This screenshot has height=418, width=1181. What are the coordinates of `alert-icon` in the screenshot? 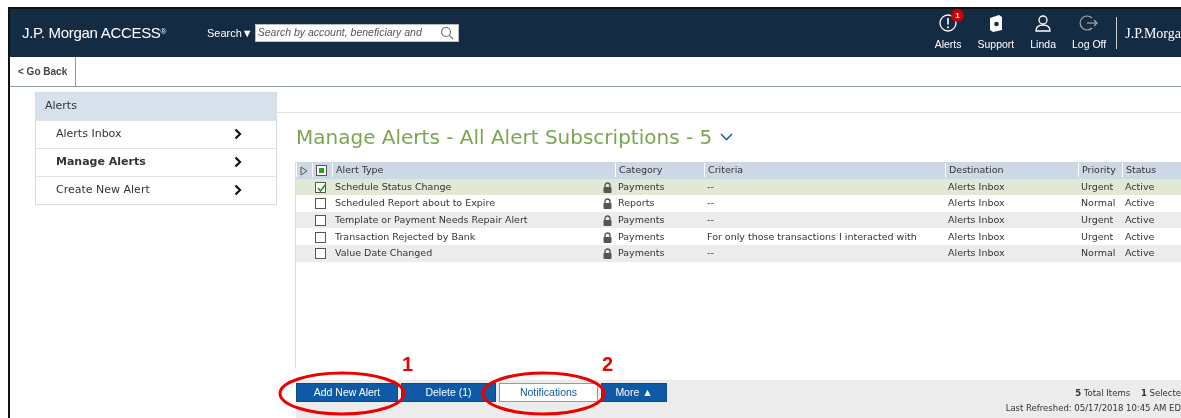 It's located at (948, 23).